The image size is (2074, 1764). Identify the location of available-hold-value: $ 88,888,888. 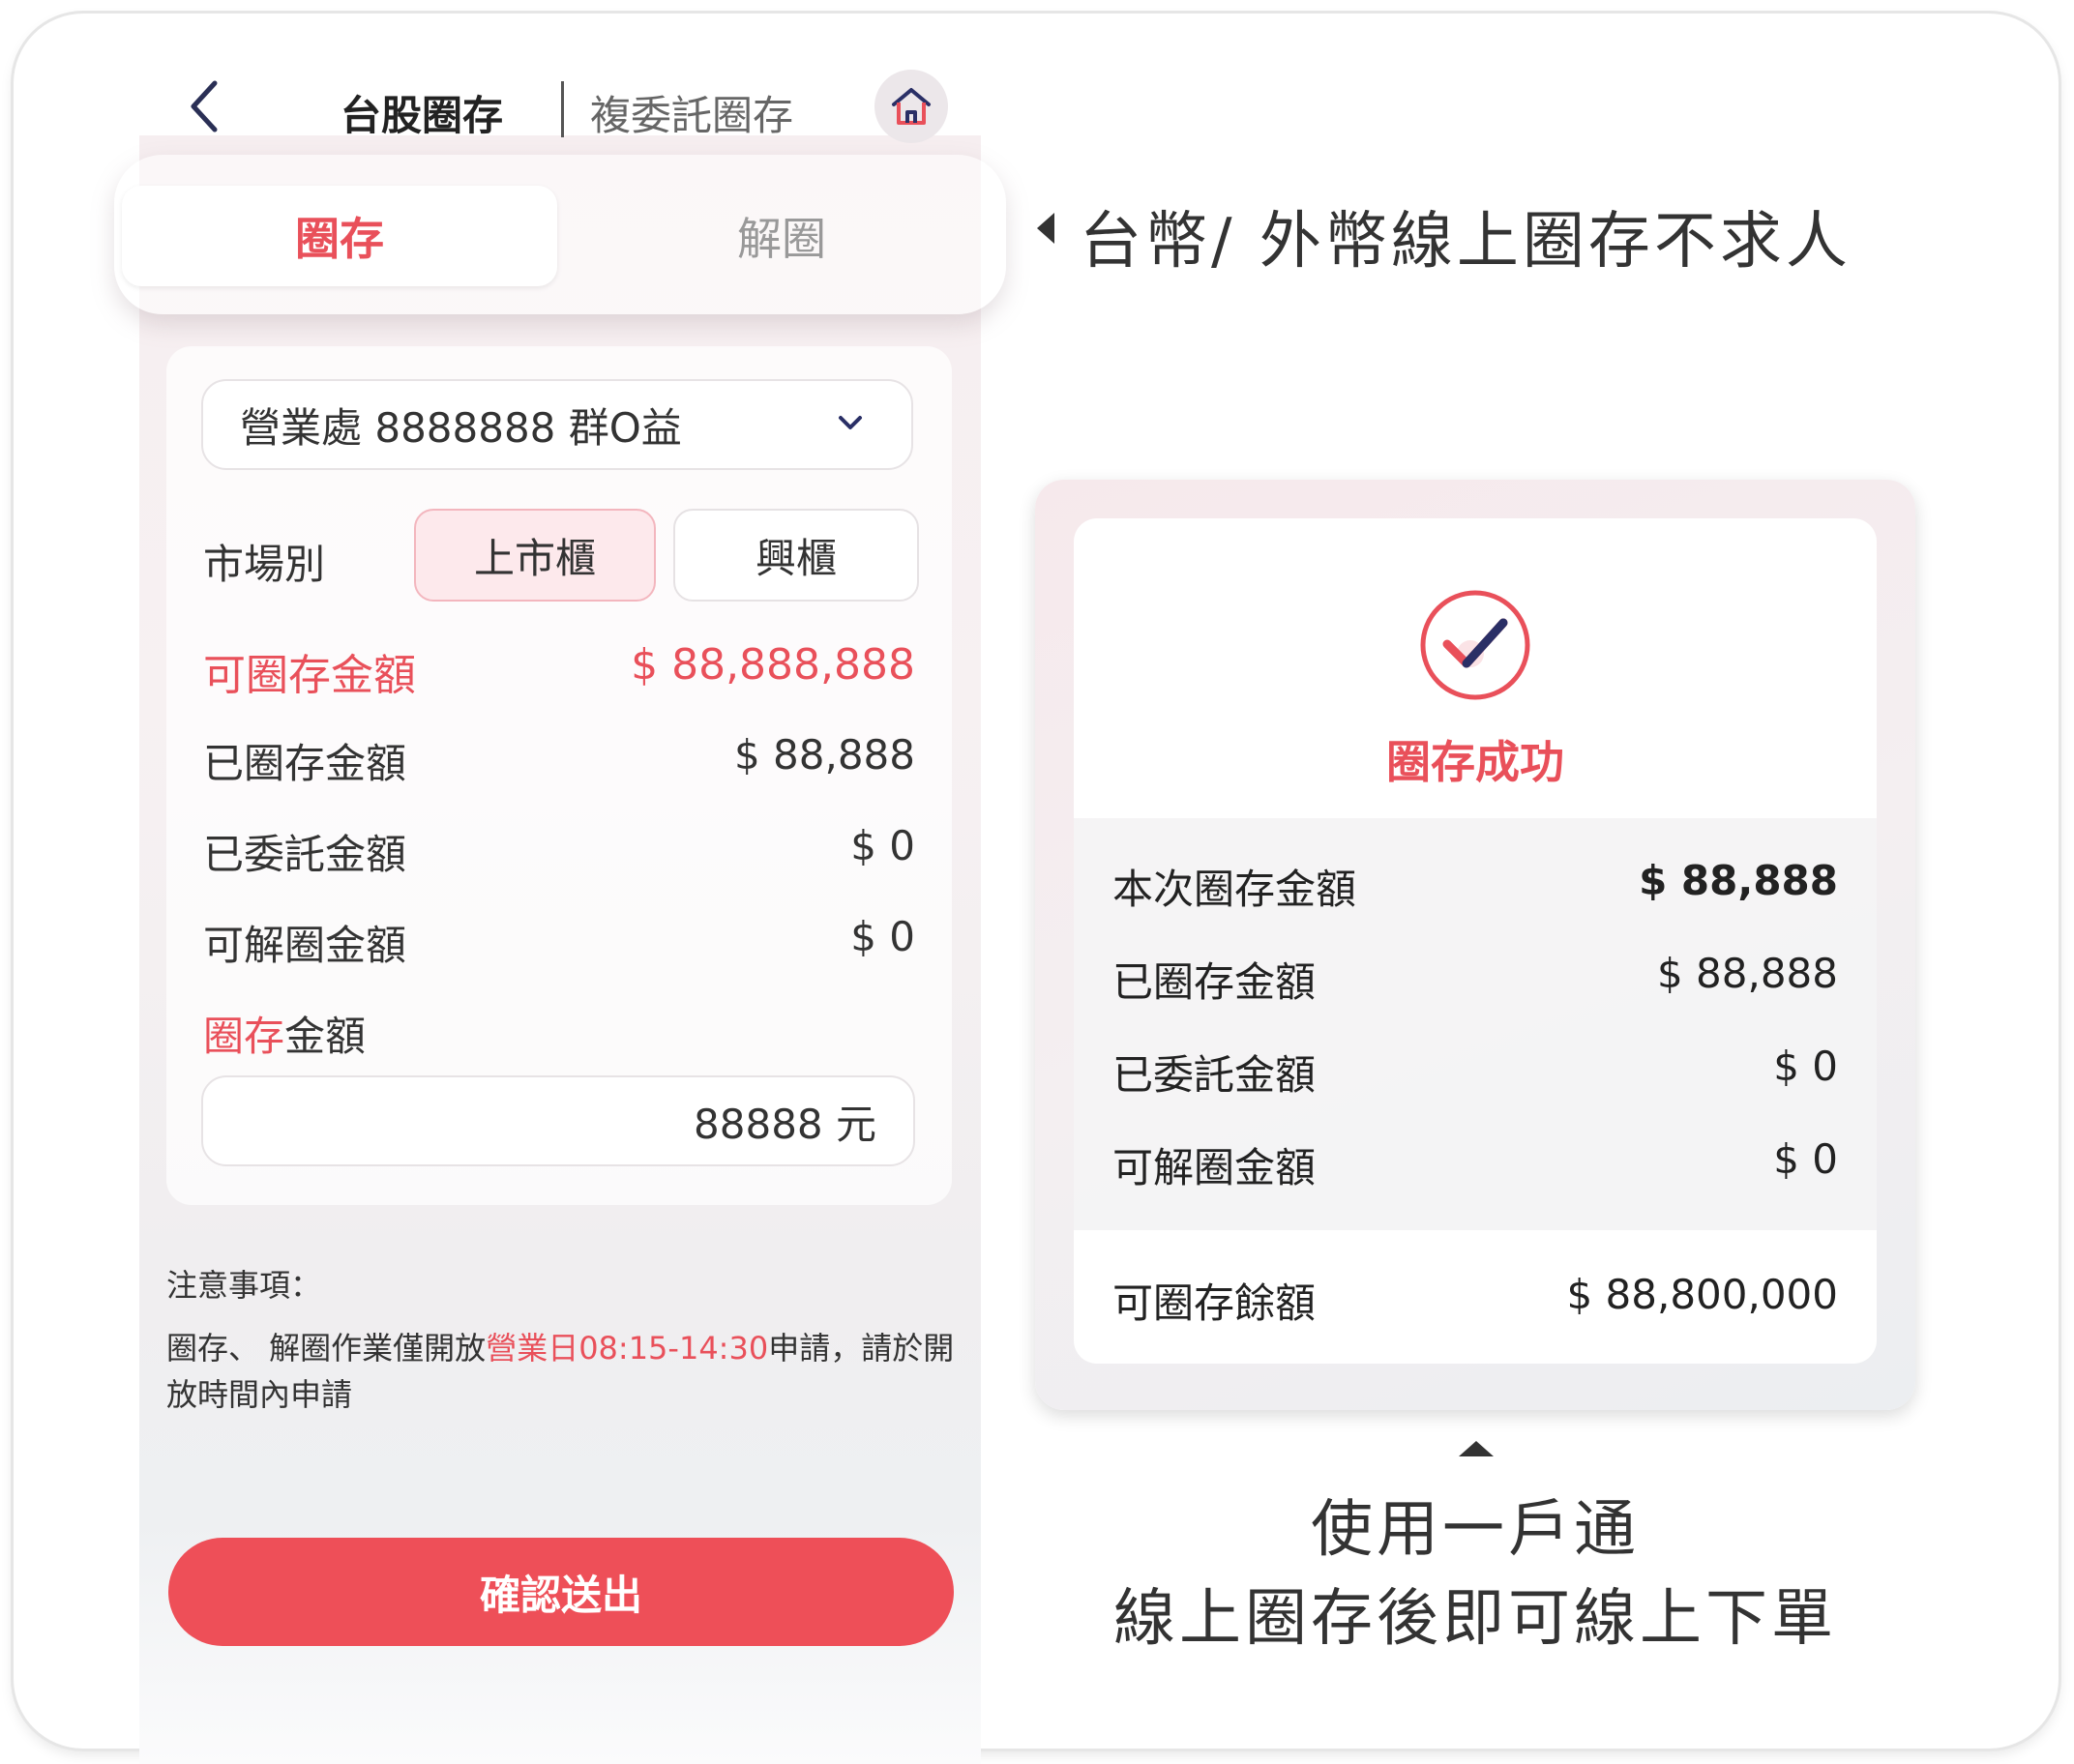
(773, 665).